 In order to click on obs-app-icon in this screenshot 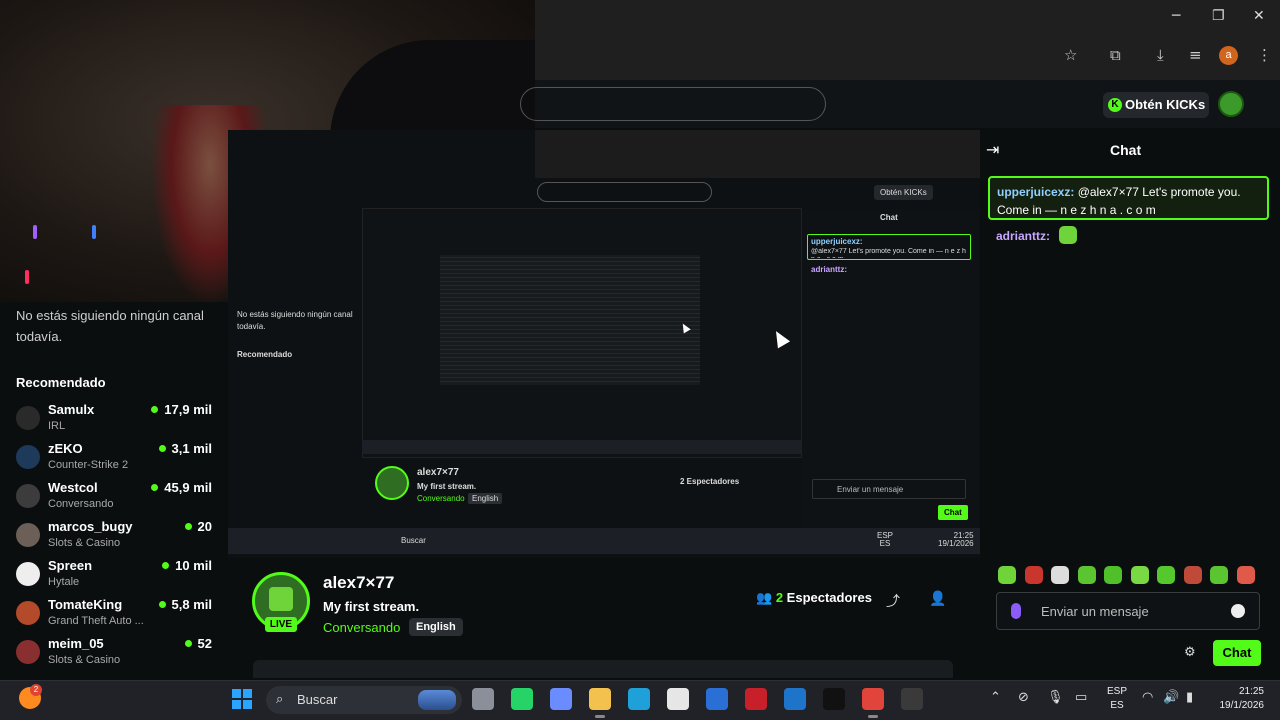, I will do `click(912, 699)`.